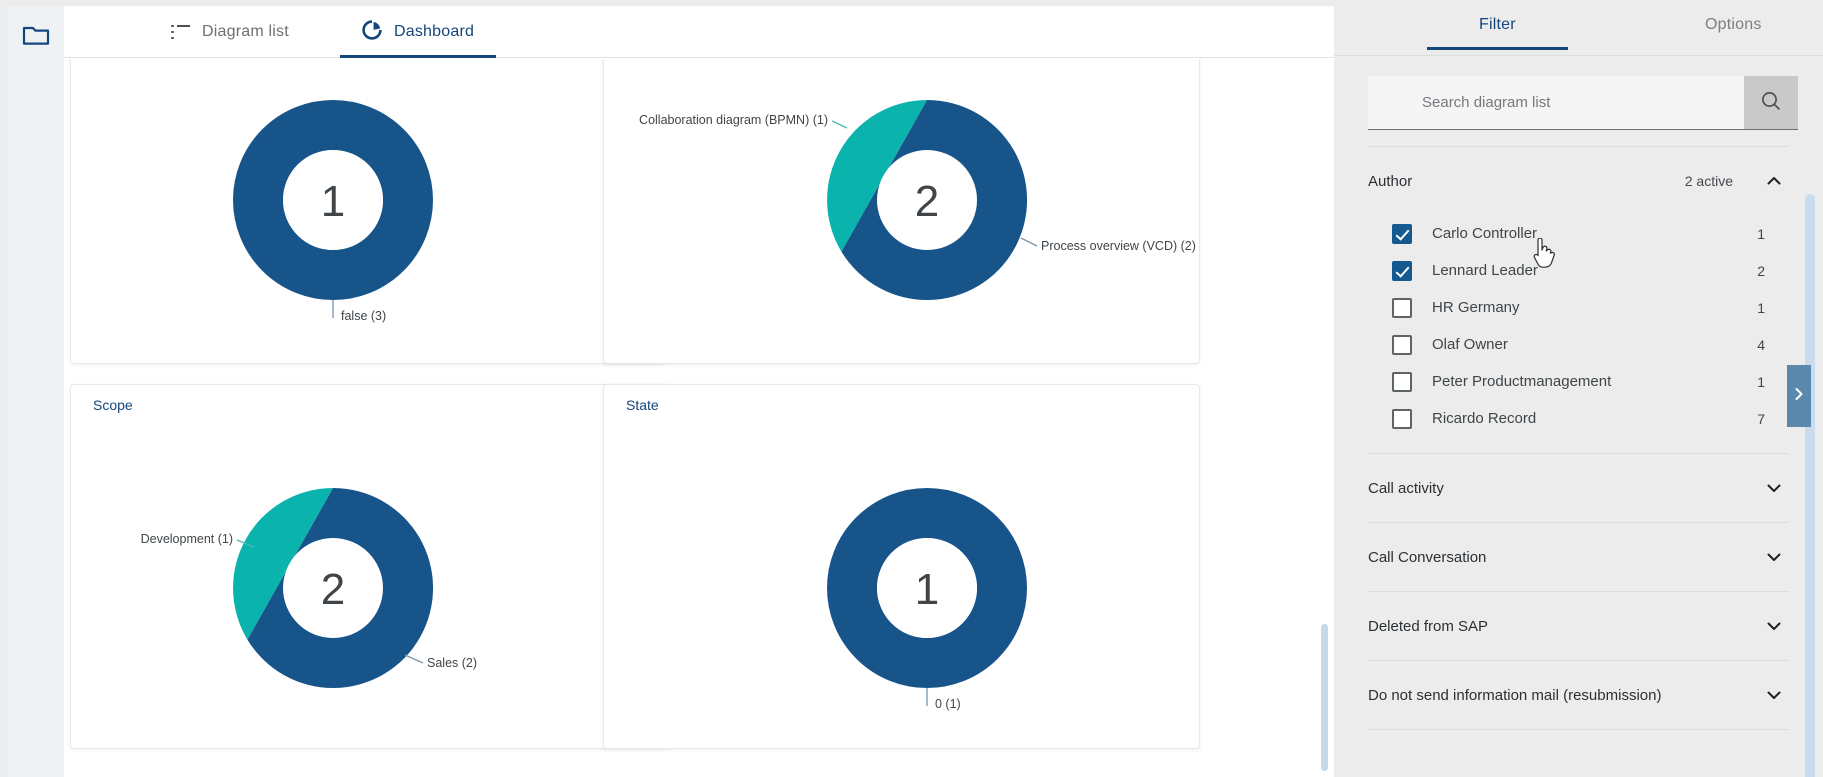  What do you see at coordinates (180, 32) in the screenshot?
I see `list-icon` at bounding box center [180, 32].